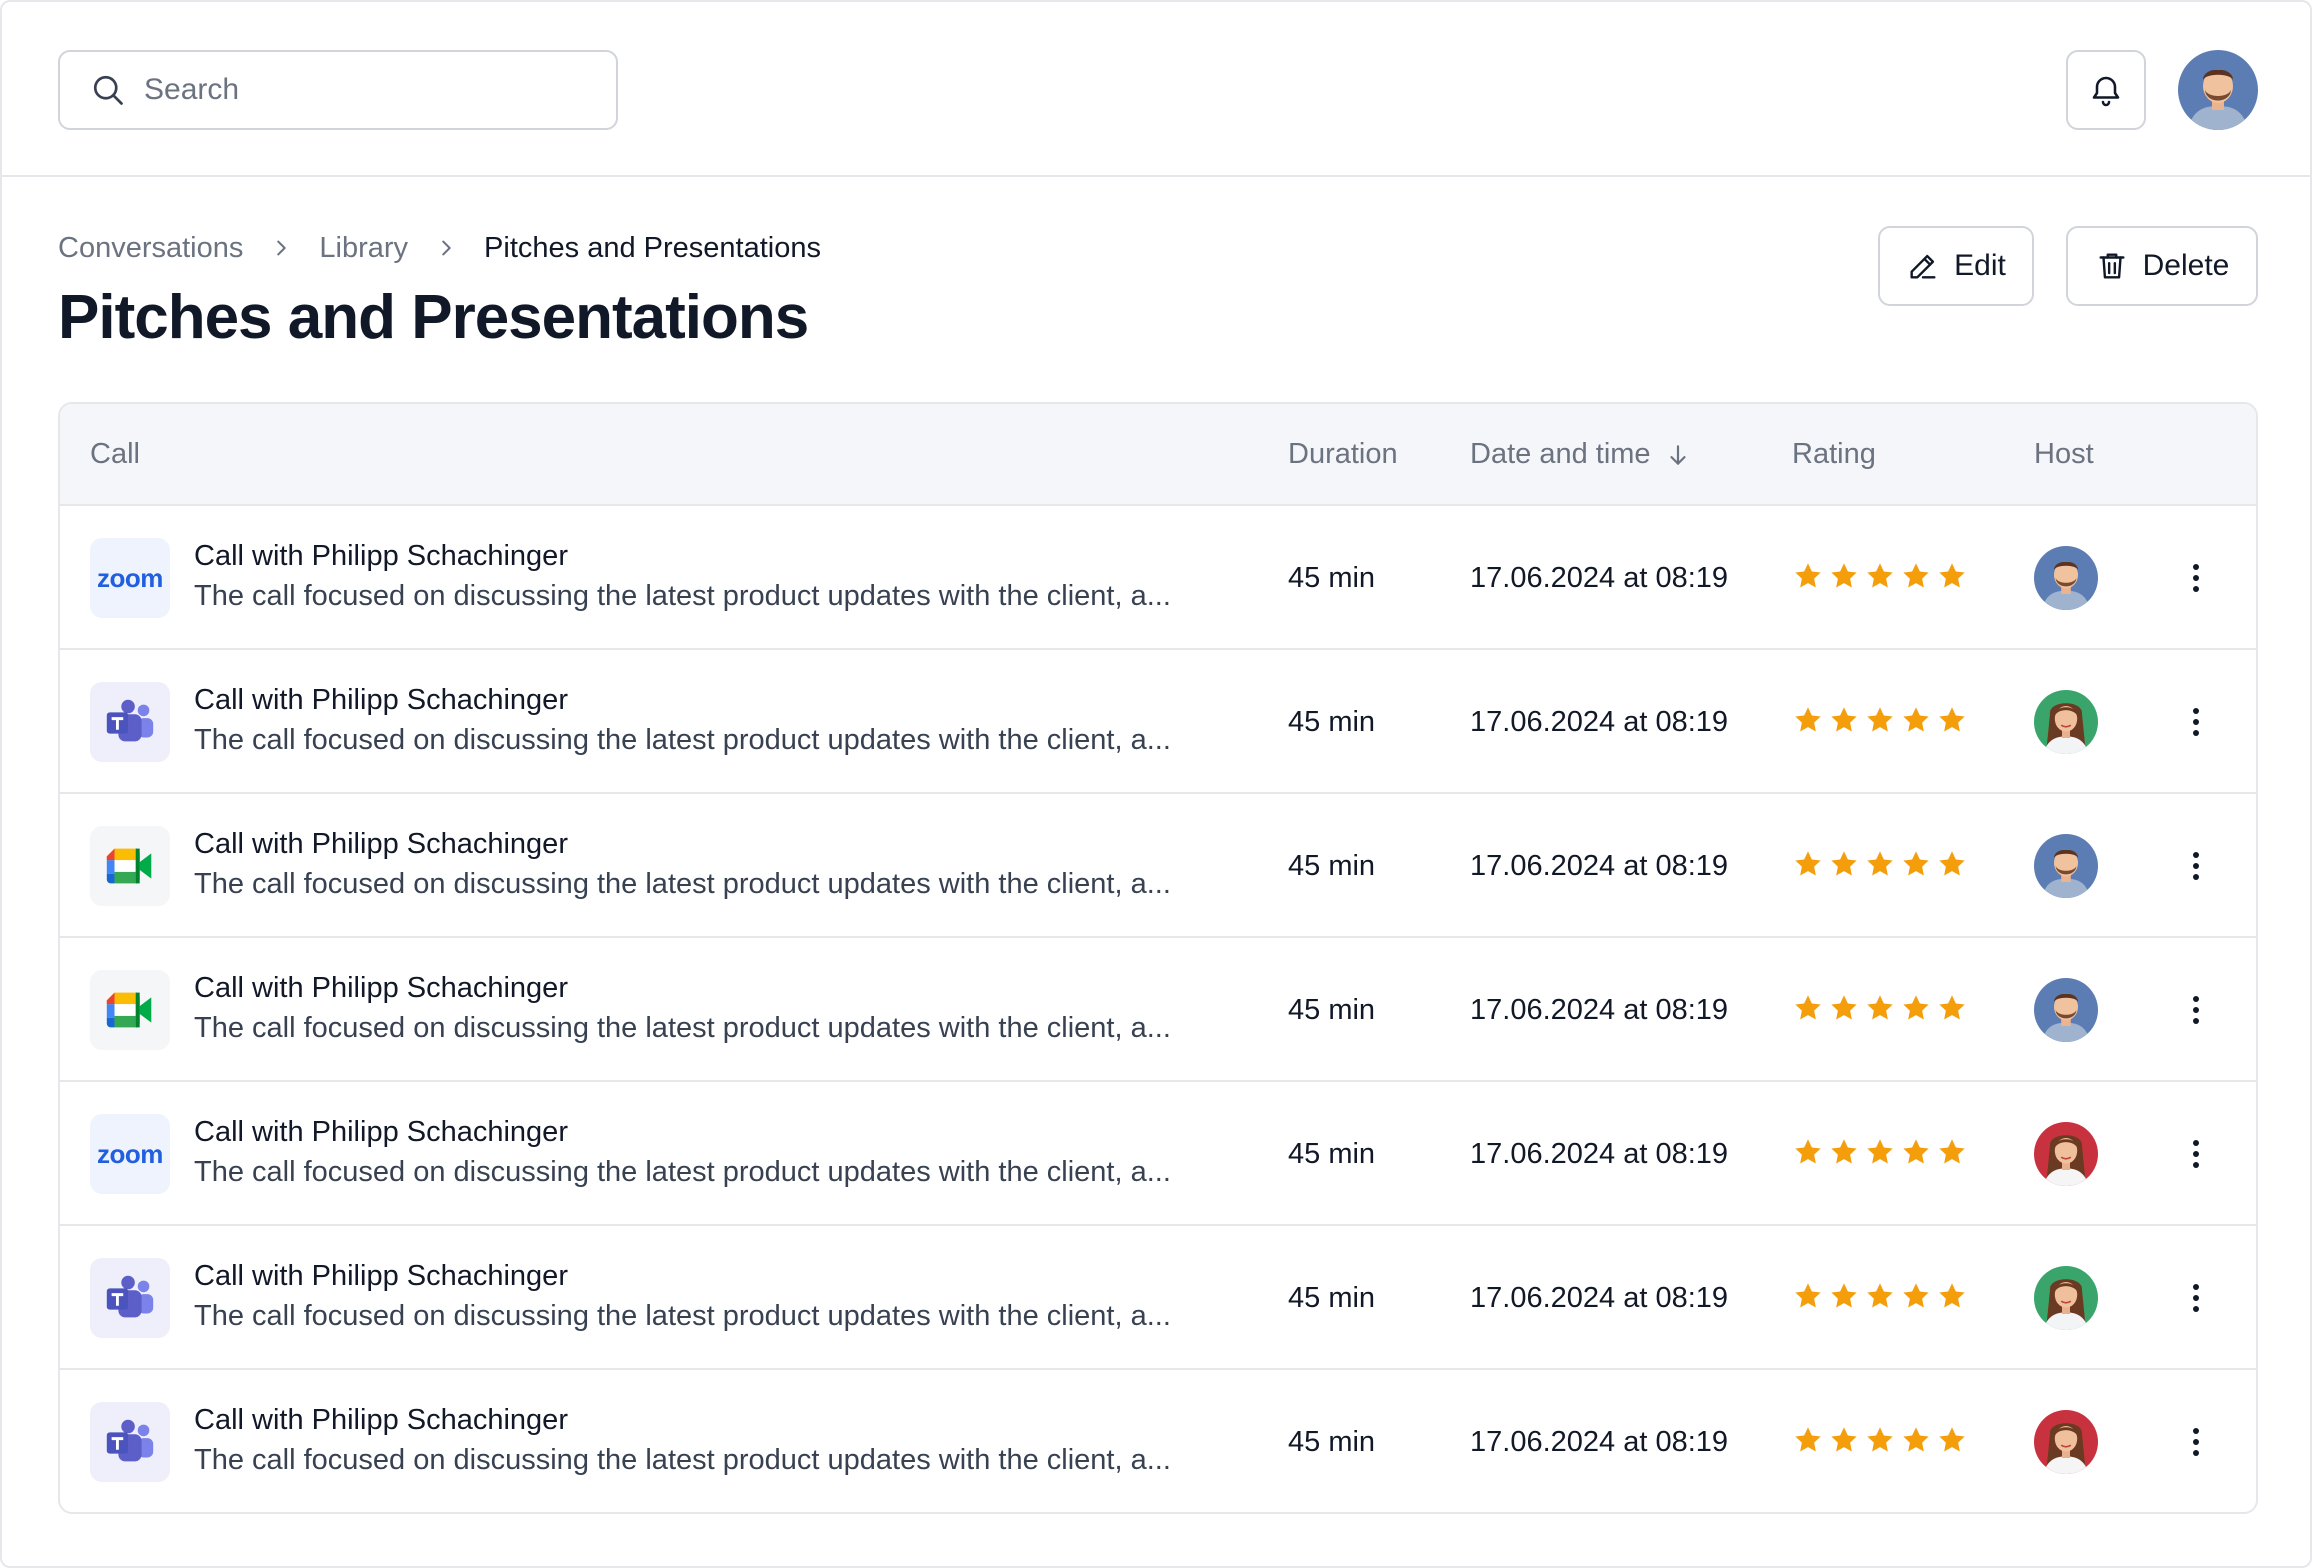  Describe the element at coordinates (1923, 266) in the screenshot. I see `pencil-icon` at that location.